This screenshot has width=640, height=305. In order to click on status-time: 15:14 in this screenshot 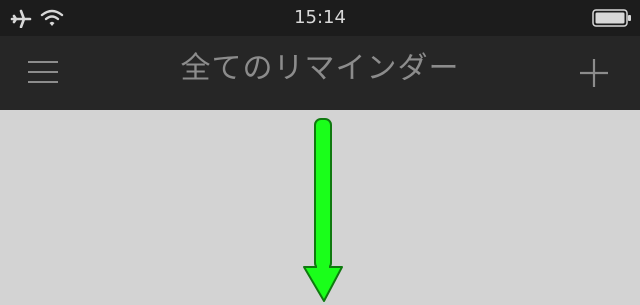, I will do `click(320, 17)`.